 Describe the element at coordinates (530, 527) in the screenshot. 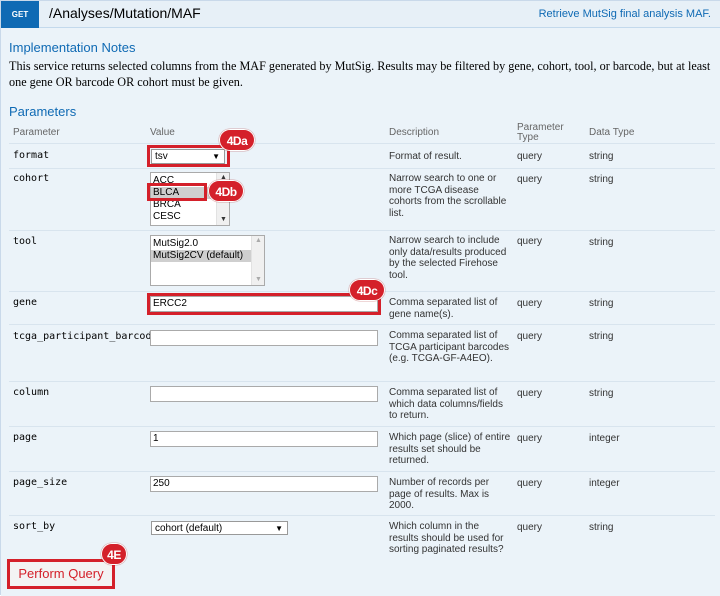

I see `param-type-sort-by: query` at that location.